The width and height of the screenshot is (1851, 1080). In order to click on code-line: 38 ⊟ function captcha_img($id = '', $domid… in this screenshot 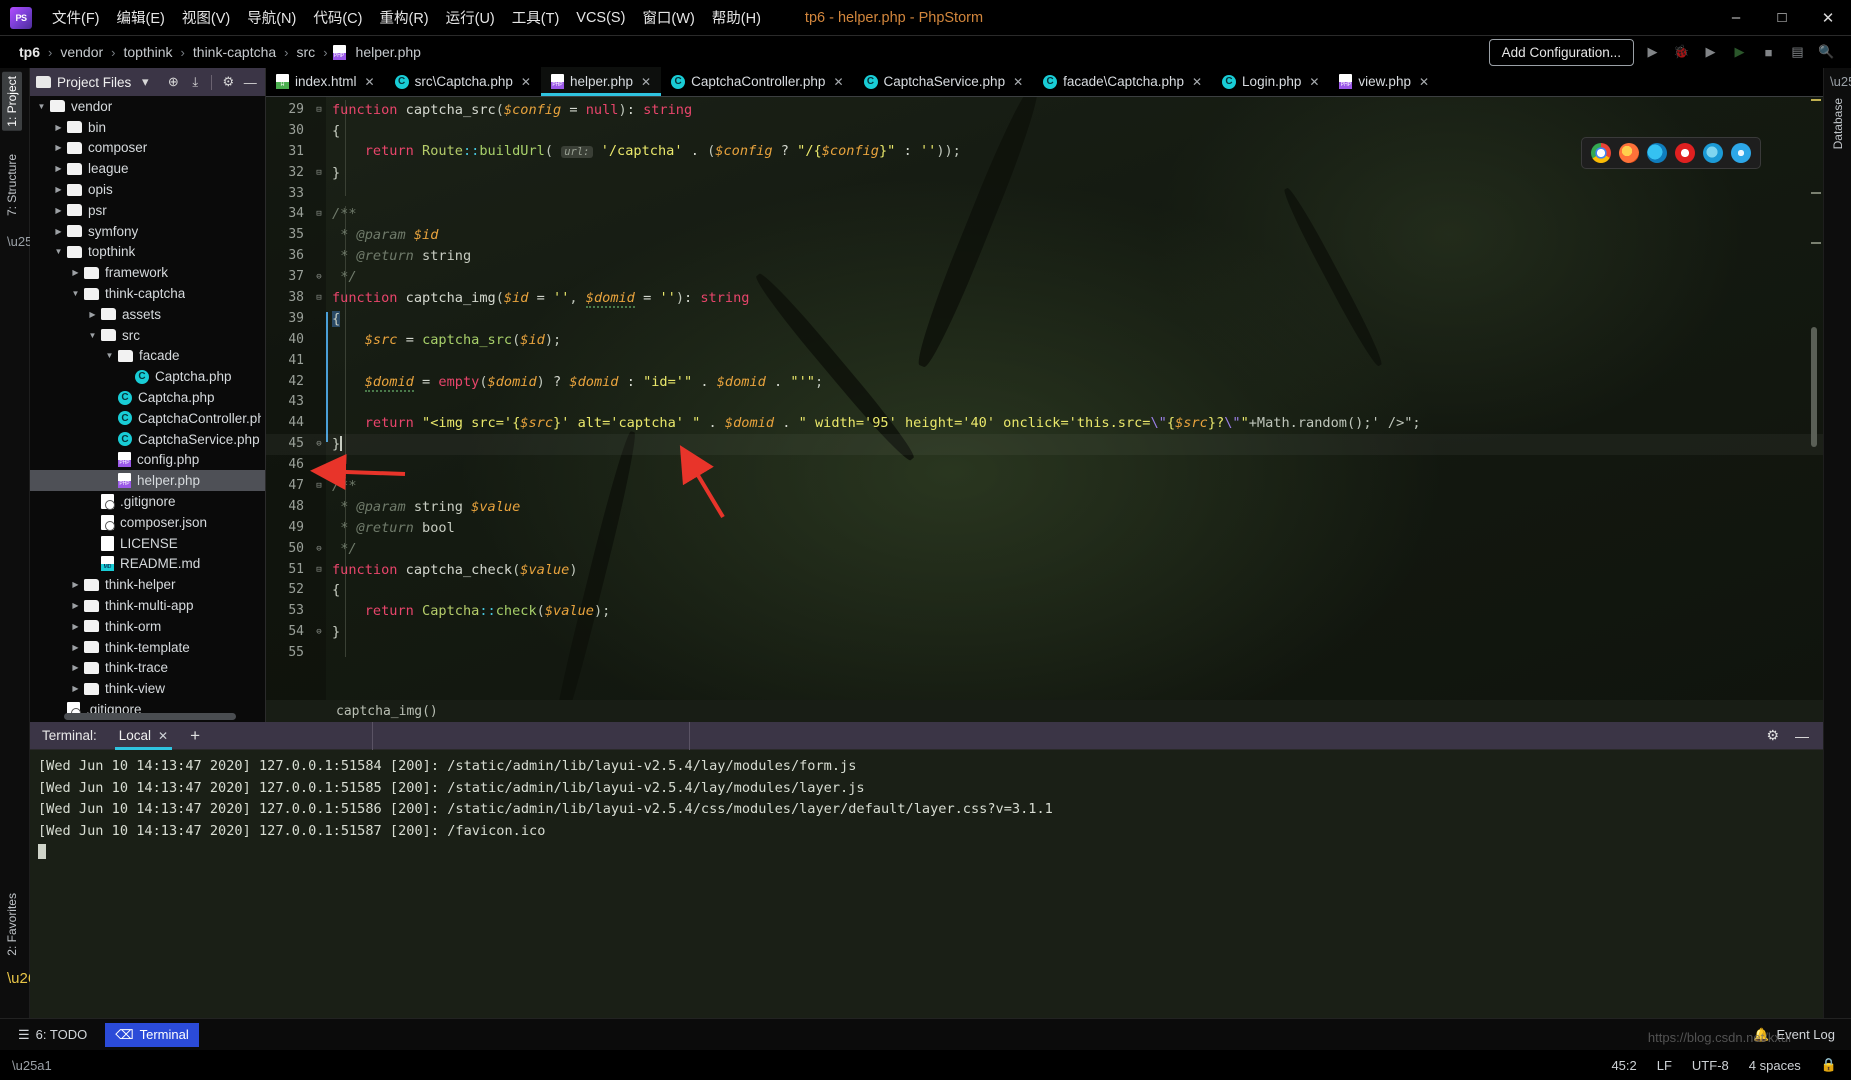, I will do `click(1044, 298)`.